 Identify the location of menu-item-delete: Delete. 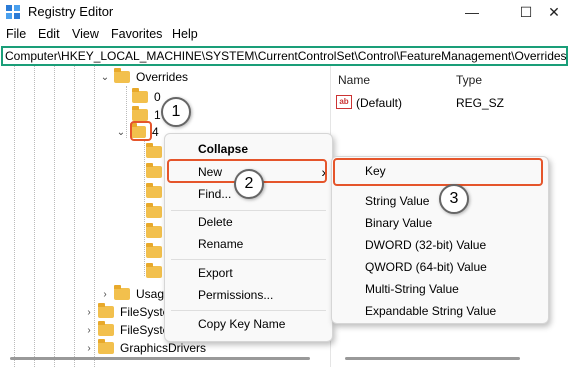
(248, 222).